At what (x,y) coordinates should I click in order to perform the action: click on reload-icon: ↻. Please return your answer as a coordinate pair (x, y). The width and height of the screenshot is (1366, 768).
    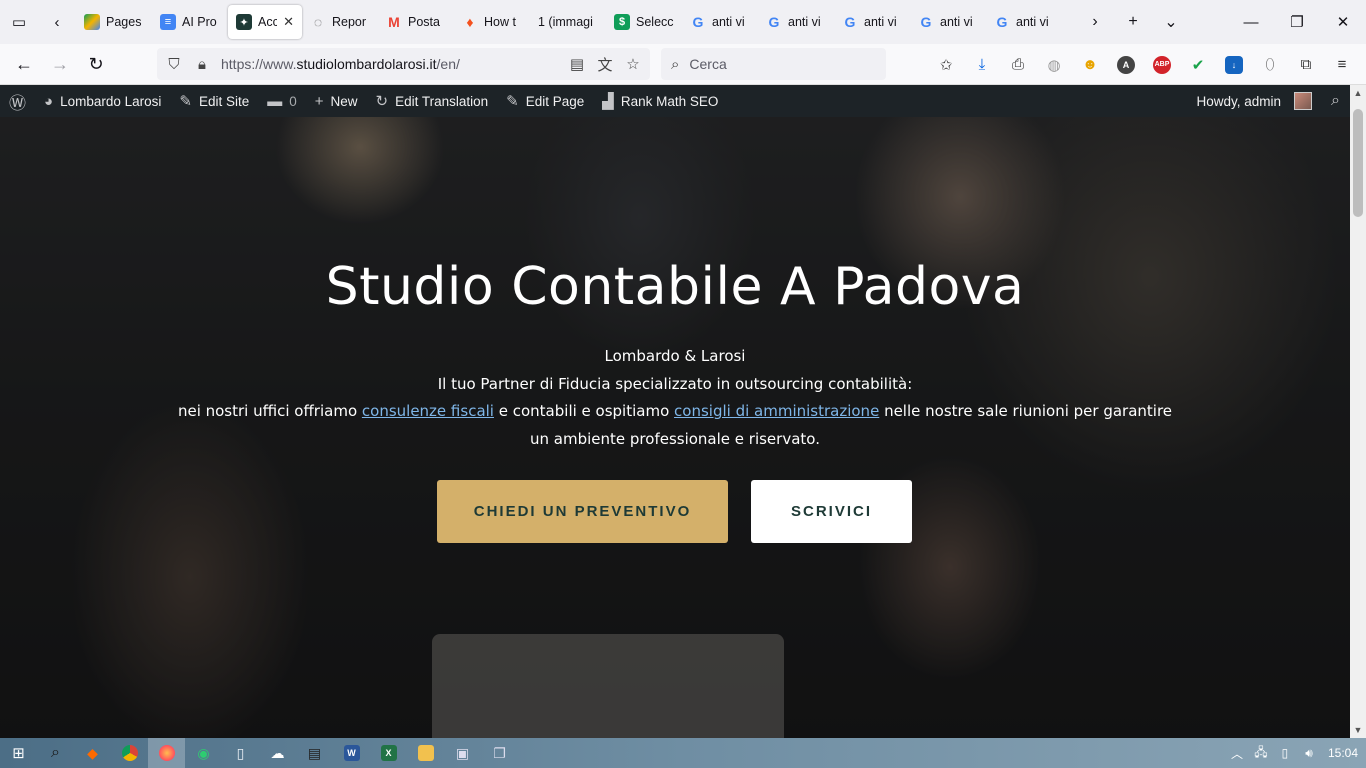
    Looking at the image, I should click on (96, 64).